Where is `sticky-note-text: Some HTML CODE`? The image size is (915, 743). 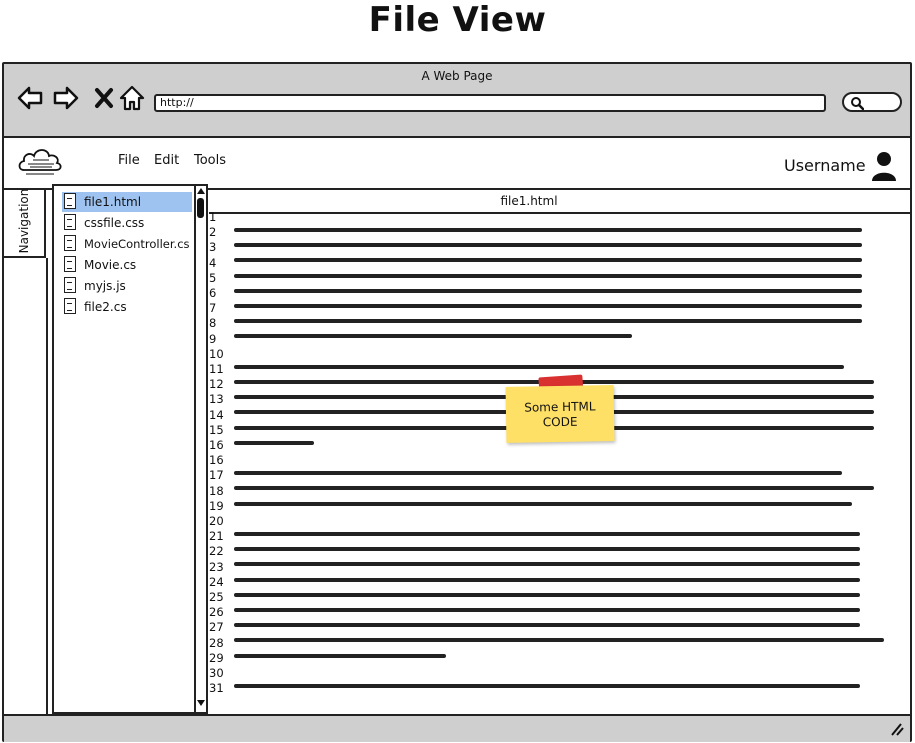 sticky-note-text: Some HTML CODE is located at coordinates (560, 415).